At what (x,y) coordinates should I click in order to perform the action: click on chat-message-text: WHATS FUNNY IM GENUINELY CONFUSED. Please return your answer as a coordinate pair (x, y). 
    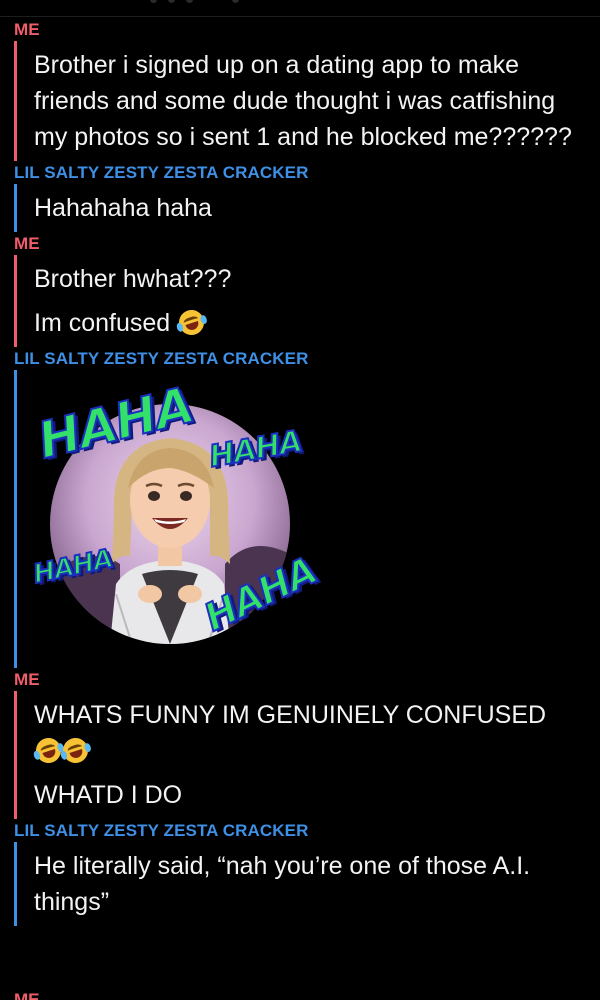
    Looking at the image, I should click on (290, 715).